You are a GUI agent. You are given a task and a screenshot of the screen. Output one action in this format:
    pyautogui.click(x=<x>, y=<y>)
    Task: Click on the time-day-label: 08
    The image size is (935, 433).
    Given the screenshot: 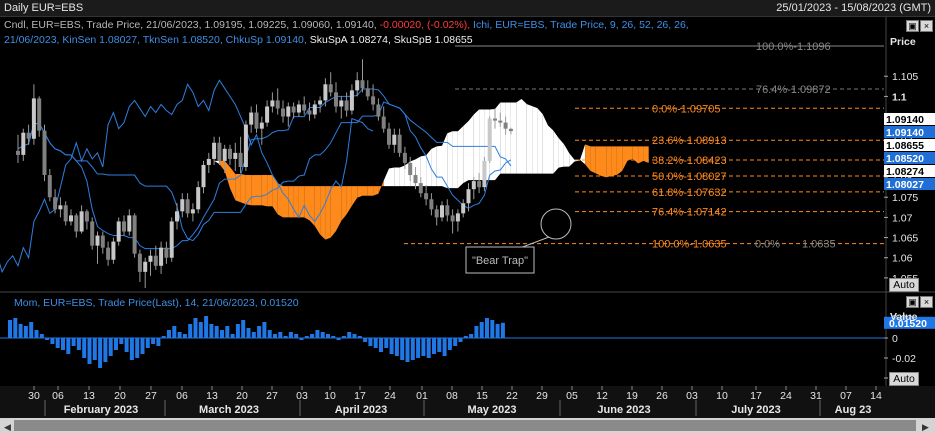 What is the action you would take?
    pyautogui.click(x=452, y=396)
    